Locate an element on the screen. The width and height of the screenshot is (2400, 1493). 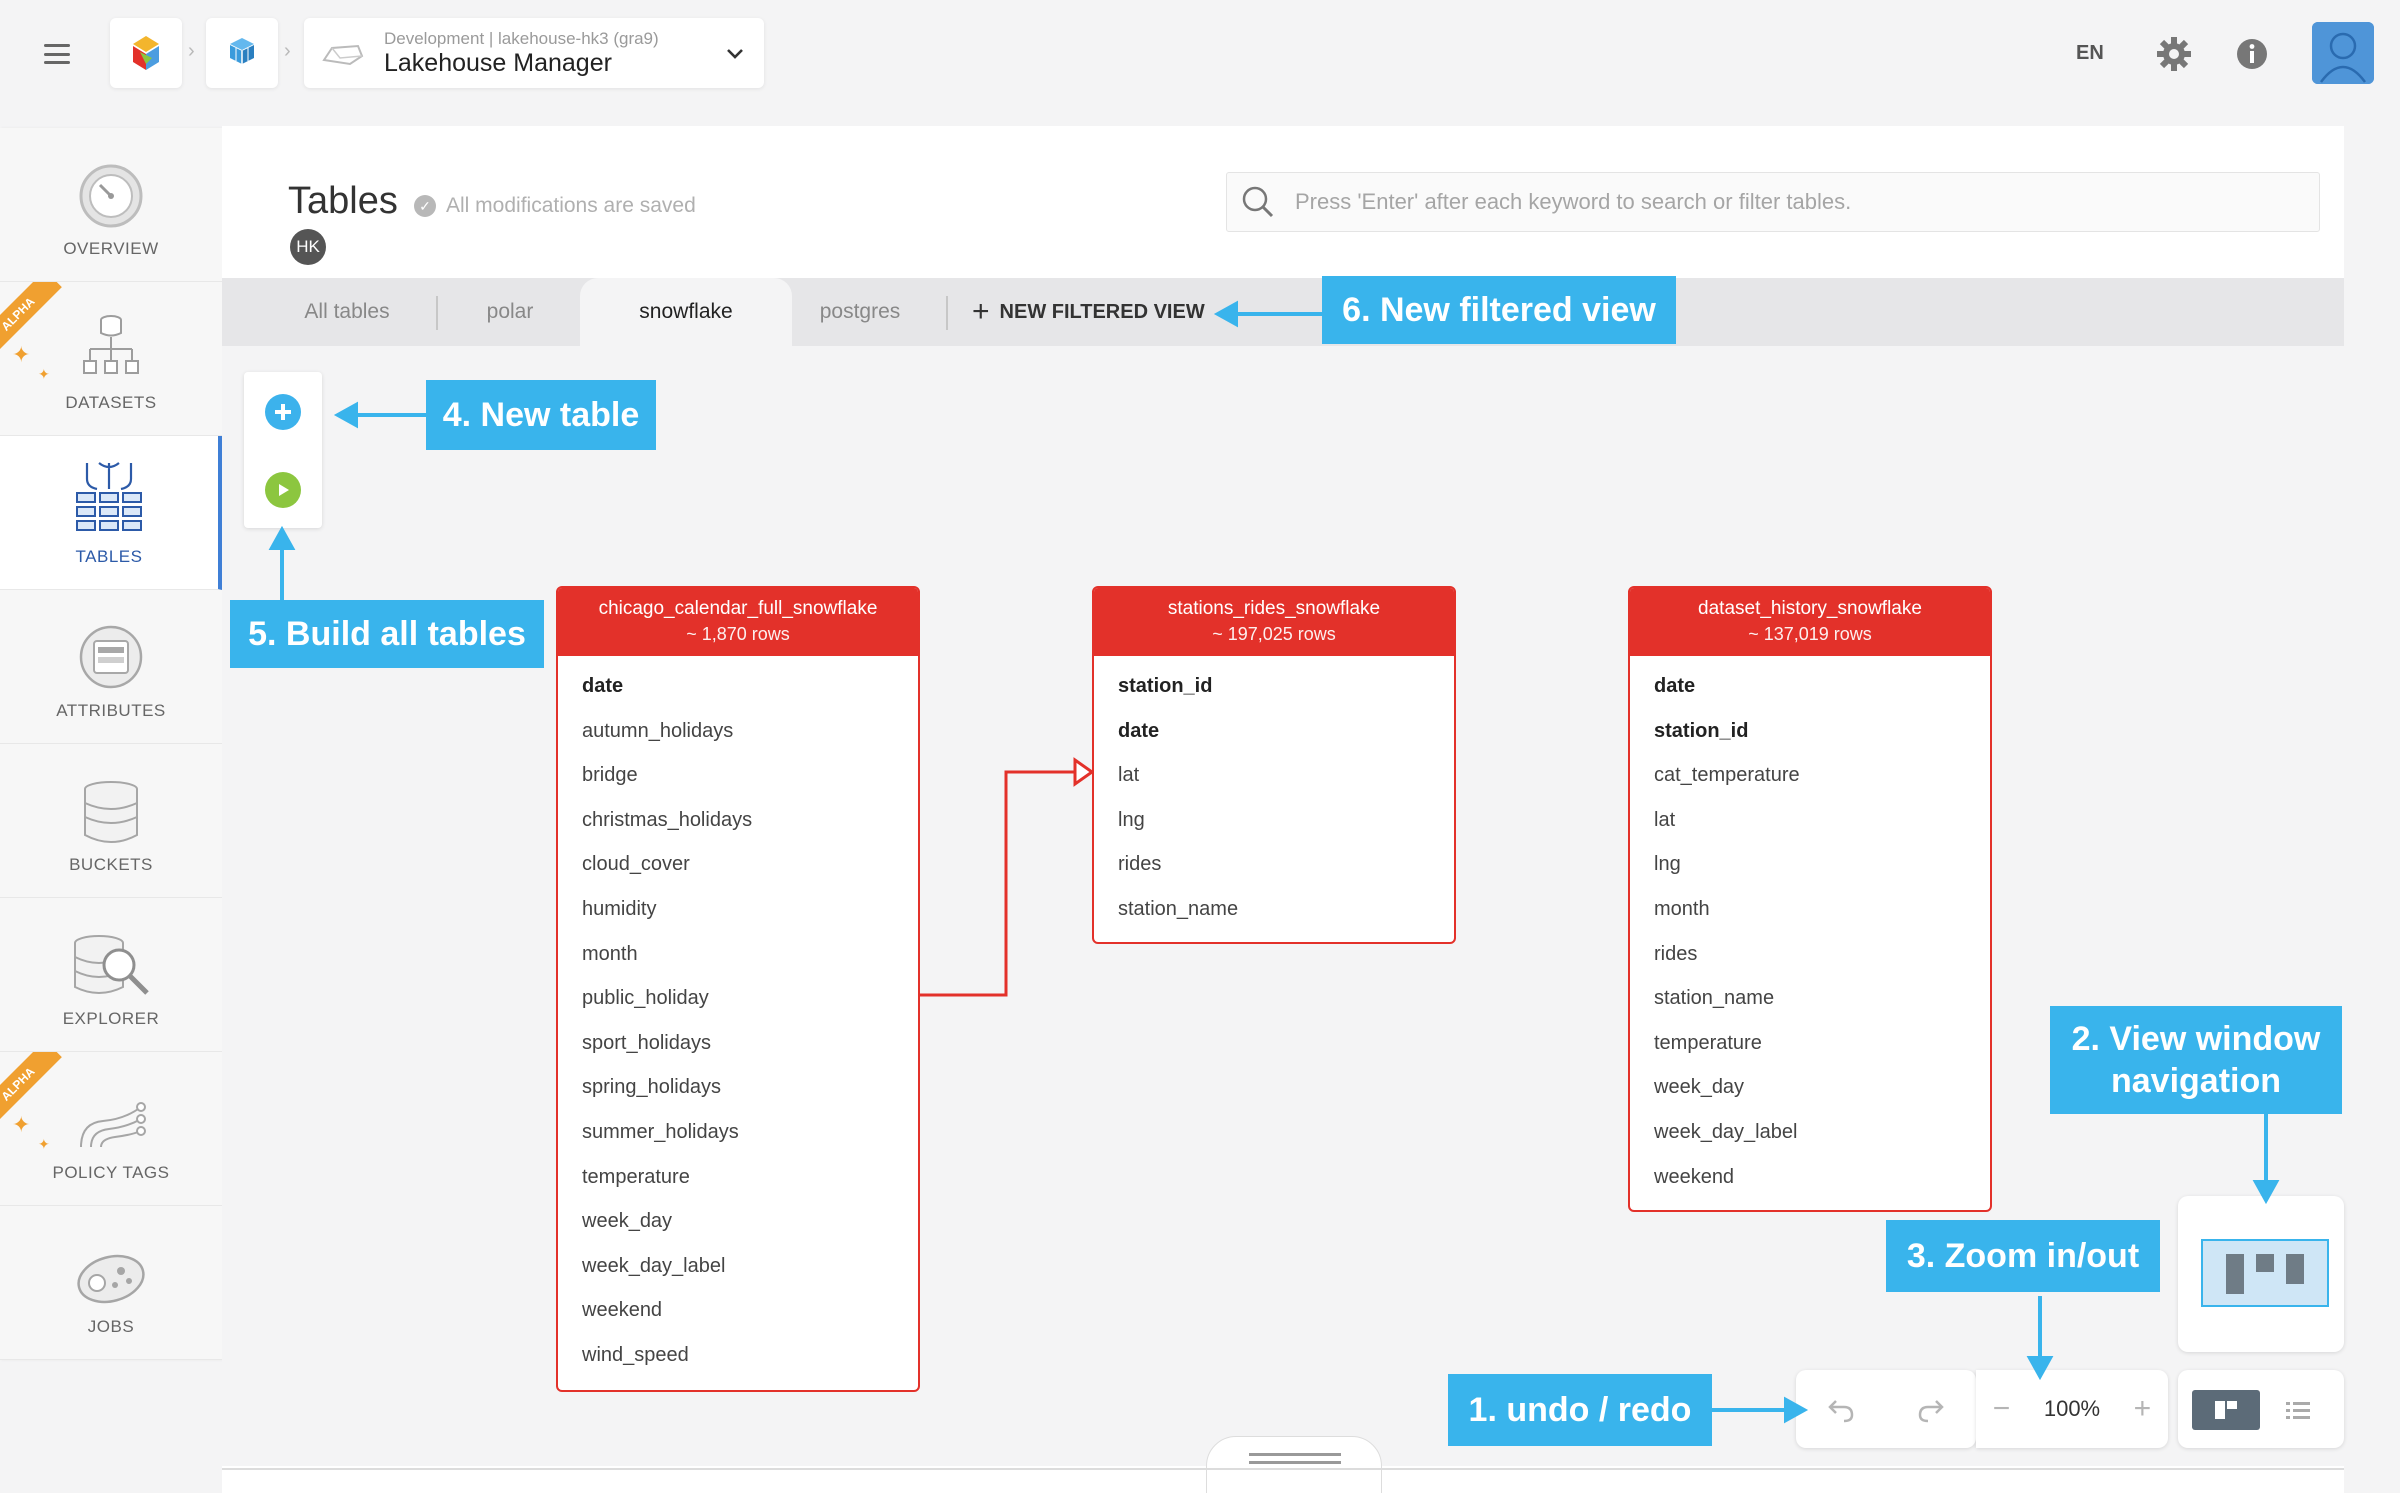
annotation-zoom: 3. Zoom in/out is located at coordinates (2023, 1256).